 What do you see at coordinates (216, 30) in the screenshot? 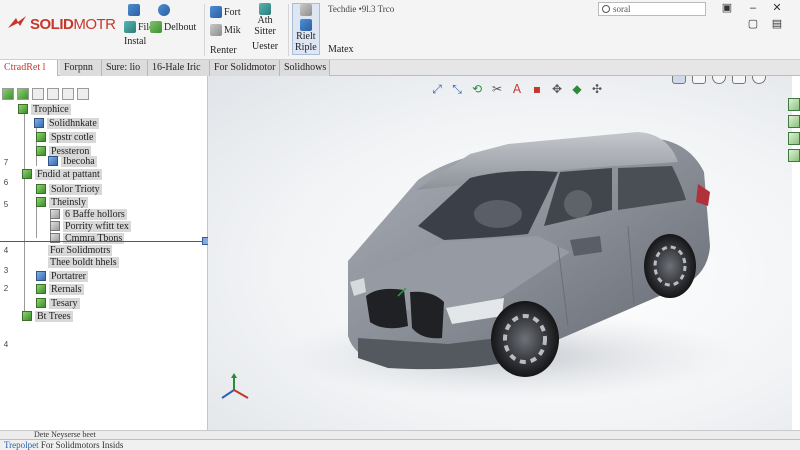
I see `mik-icon` at bounding box center [216, 30].